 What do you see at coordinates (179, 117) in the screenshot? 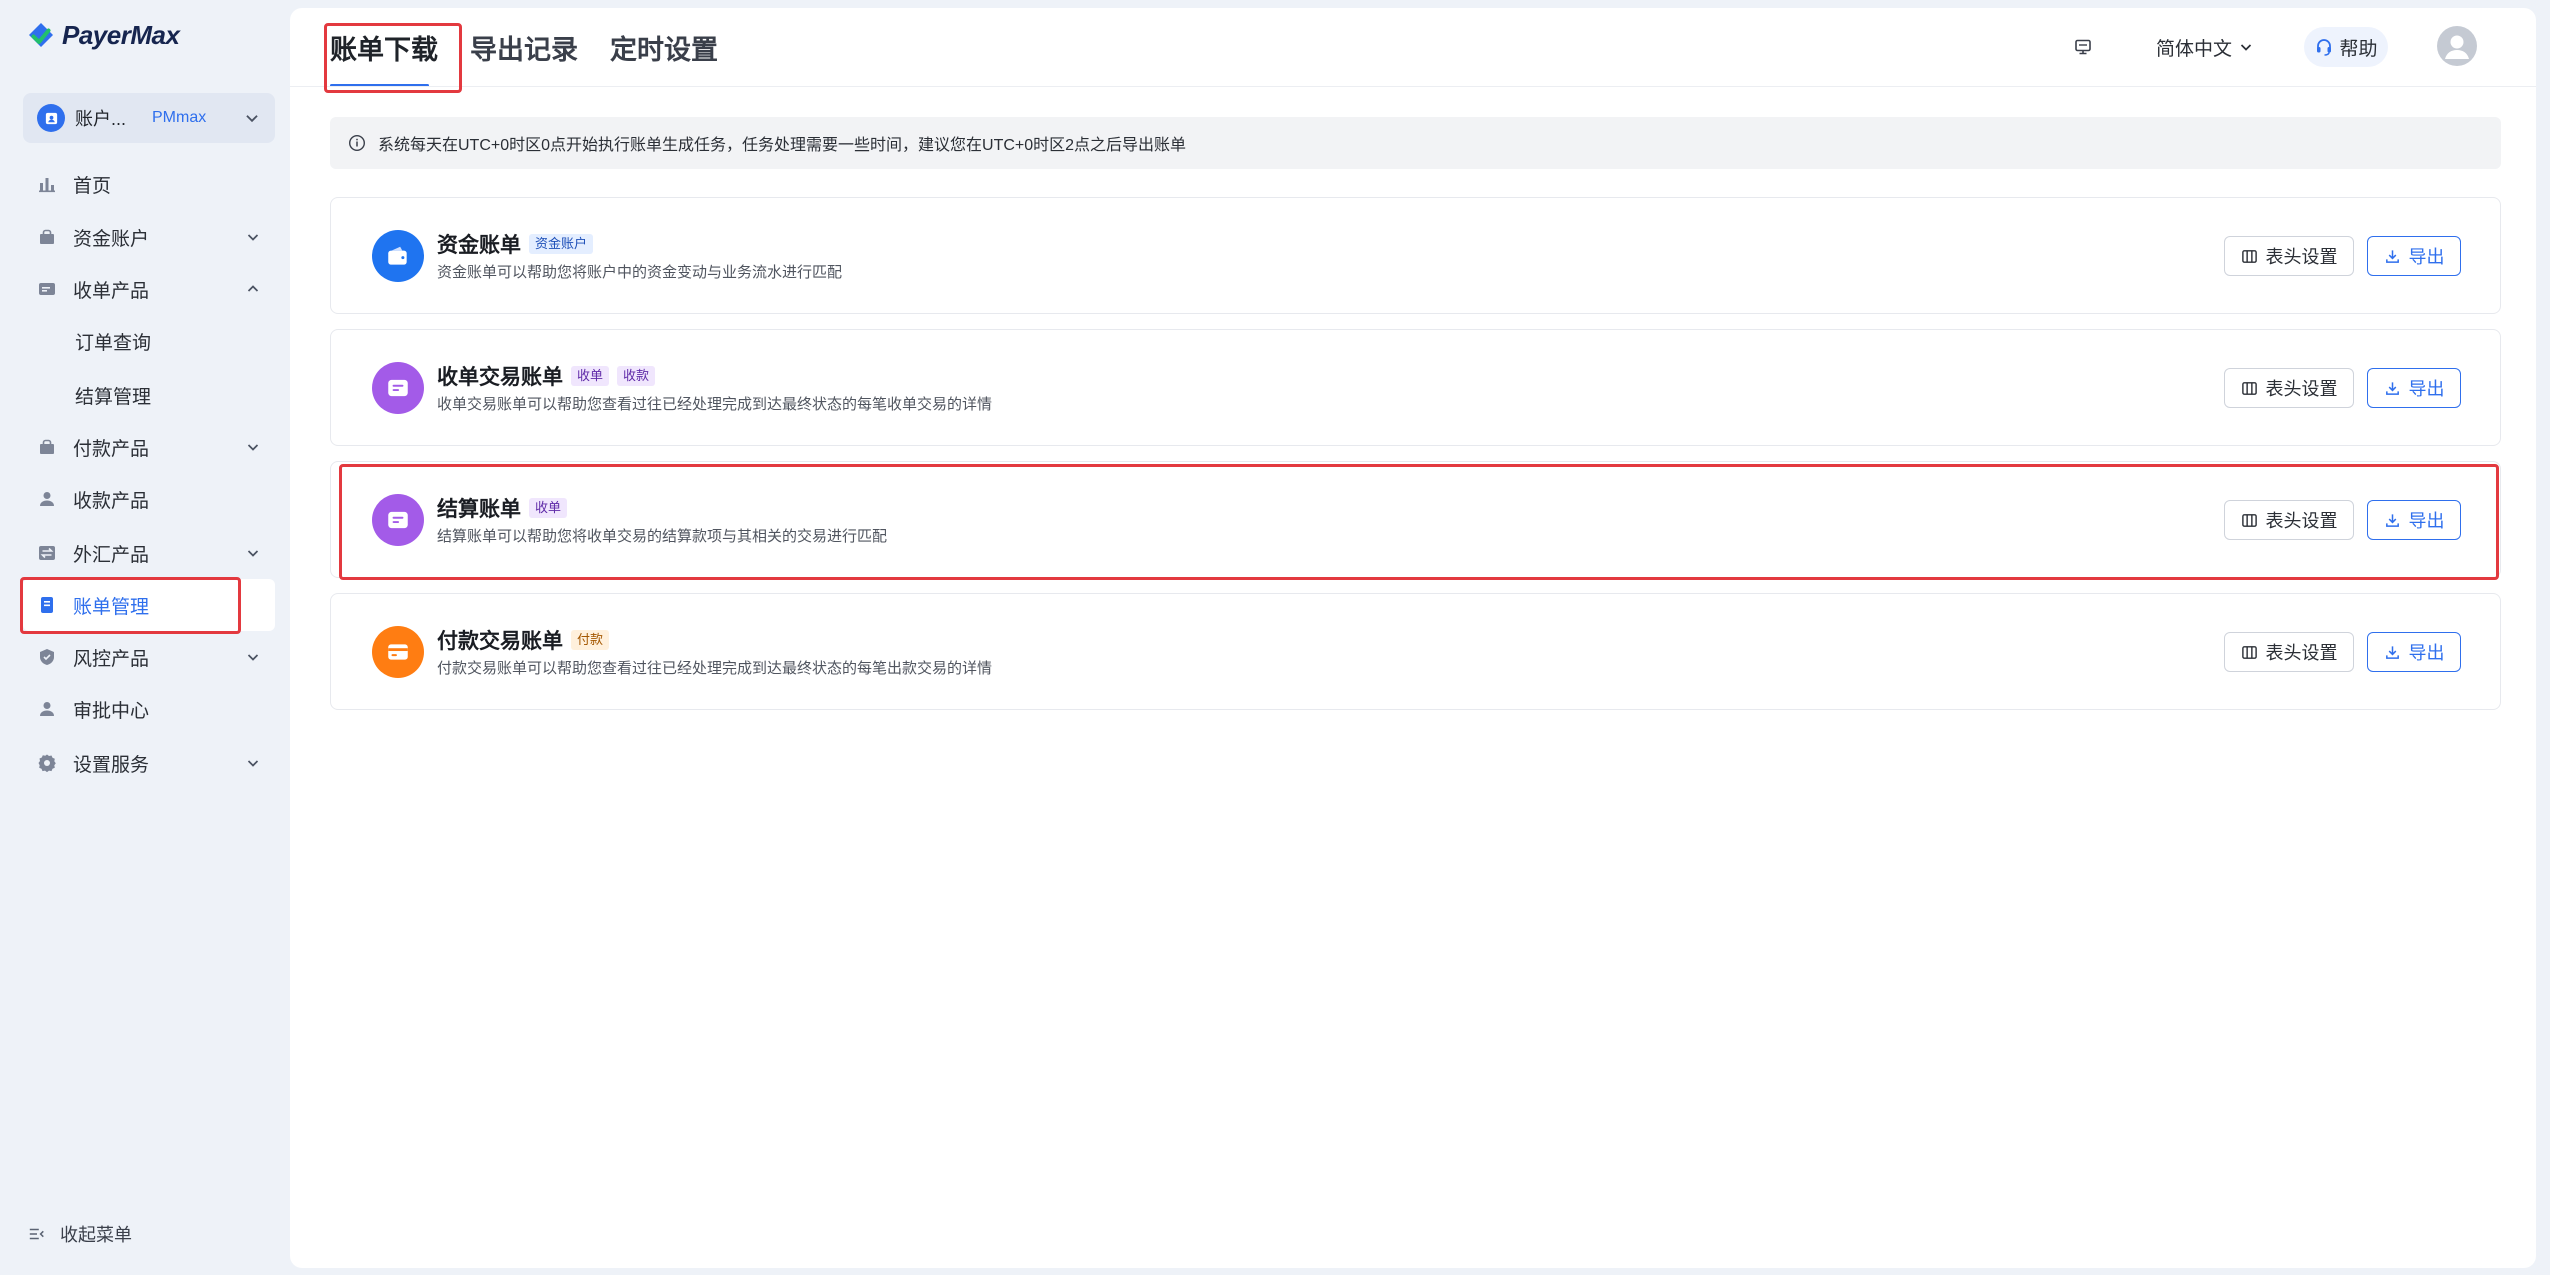
I see `account-tag: PMmax` at bounding box center [179, 117].